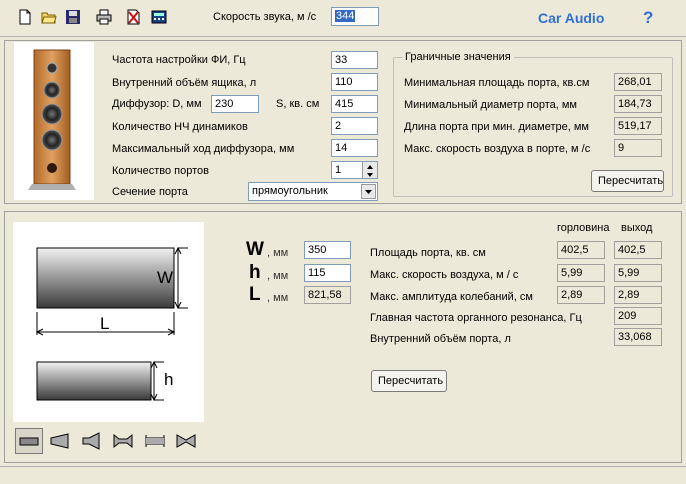 Image resolution: width=686 pixels, height=484 pixels. I want to click on open-folder-icon, so click(49, 17).